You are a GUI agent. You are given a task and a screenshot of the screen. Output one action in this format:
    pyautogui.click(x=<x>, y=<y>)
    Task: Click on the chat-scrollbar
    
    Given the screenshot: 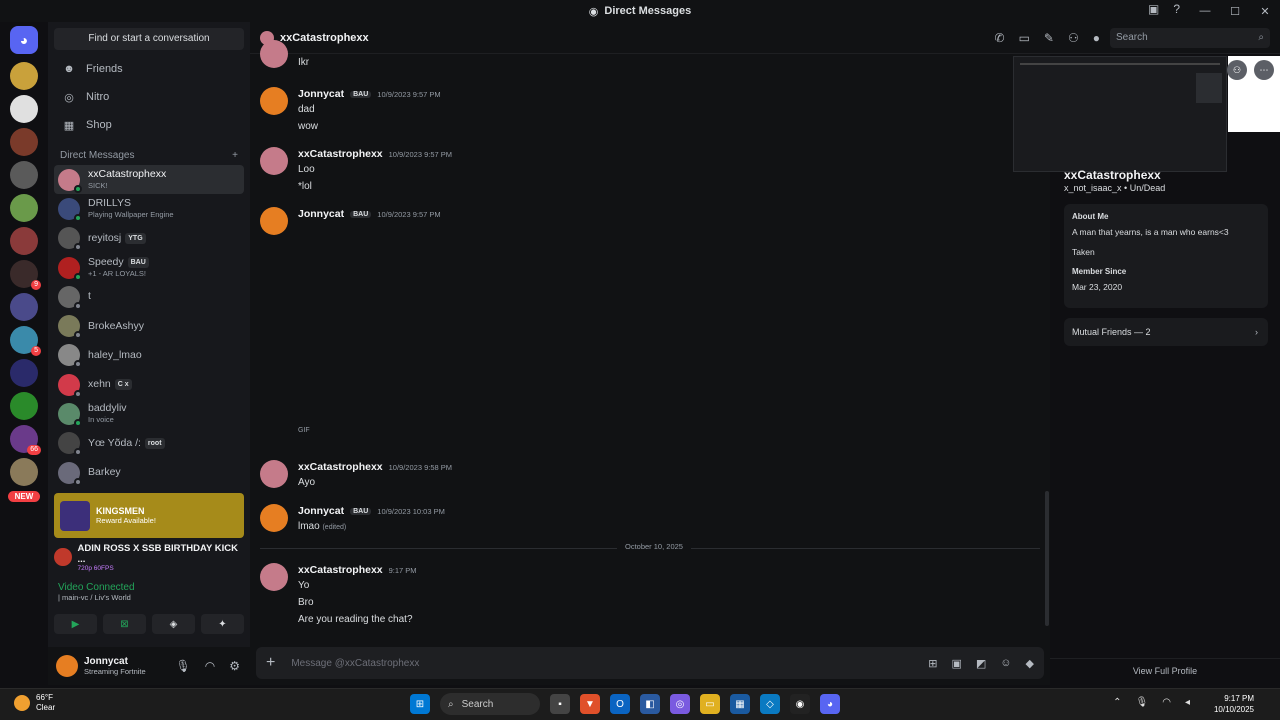 What is the action you would take?
    pyautogui.click(x=1047, y=558)
    